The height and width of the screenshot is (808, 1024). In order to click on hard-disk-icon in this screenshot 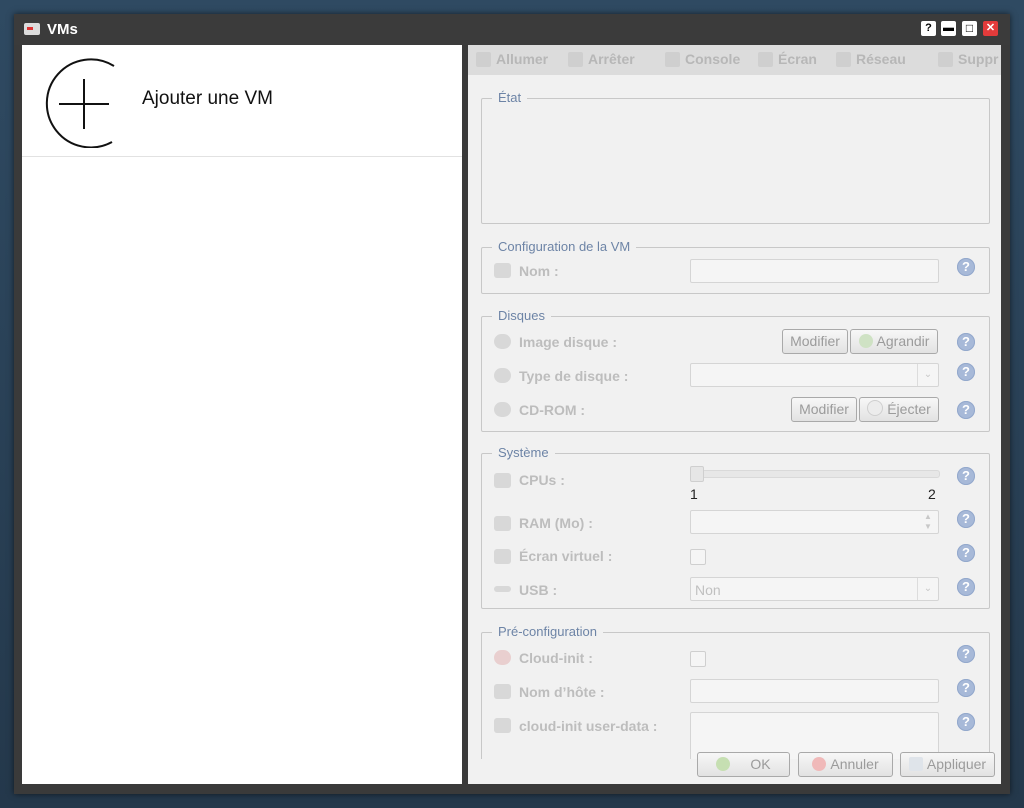, I will do `click(502, 341)`.